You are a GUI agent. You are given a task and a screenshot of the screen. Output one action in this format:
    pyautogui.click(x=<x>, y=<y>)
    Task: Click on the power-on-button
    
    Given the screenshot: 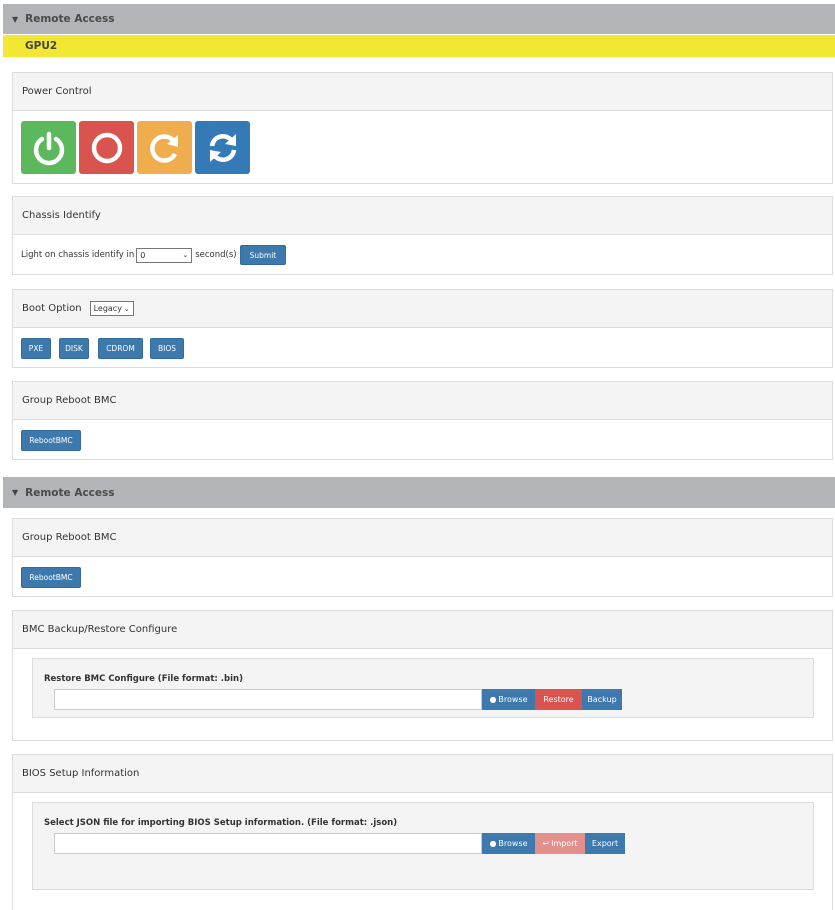 What is the action you would take?
    pyautogui.click(x=48, y=147)
    